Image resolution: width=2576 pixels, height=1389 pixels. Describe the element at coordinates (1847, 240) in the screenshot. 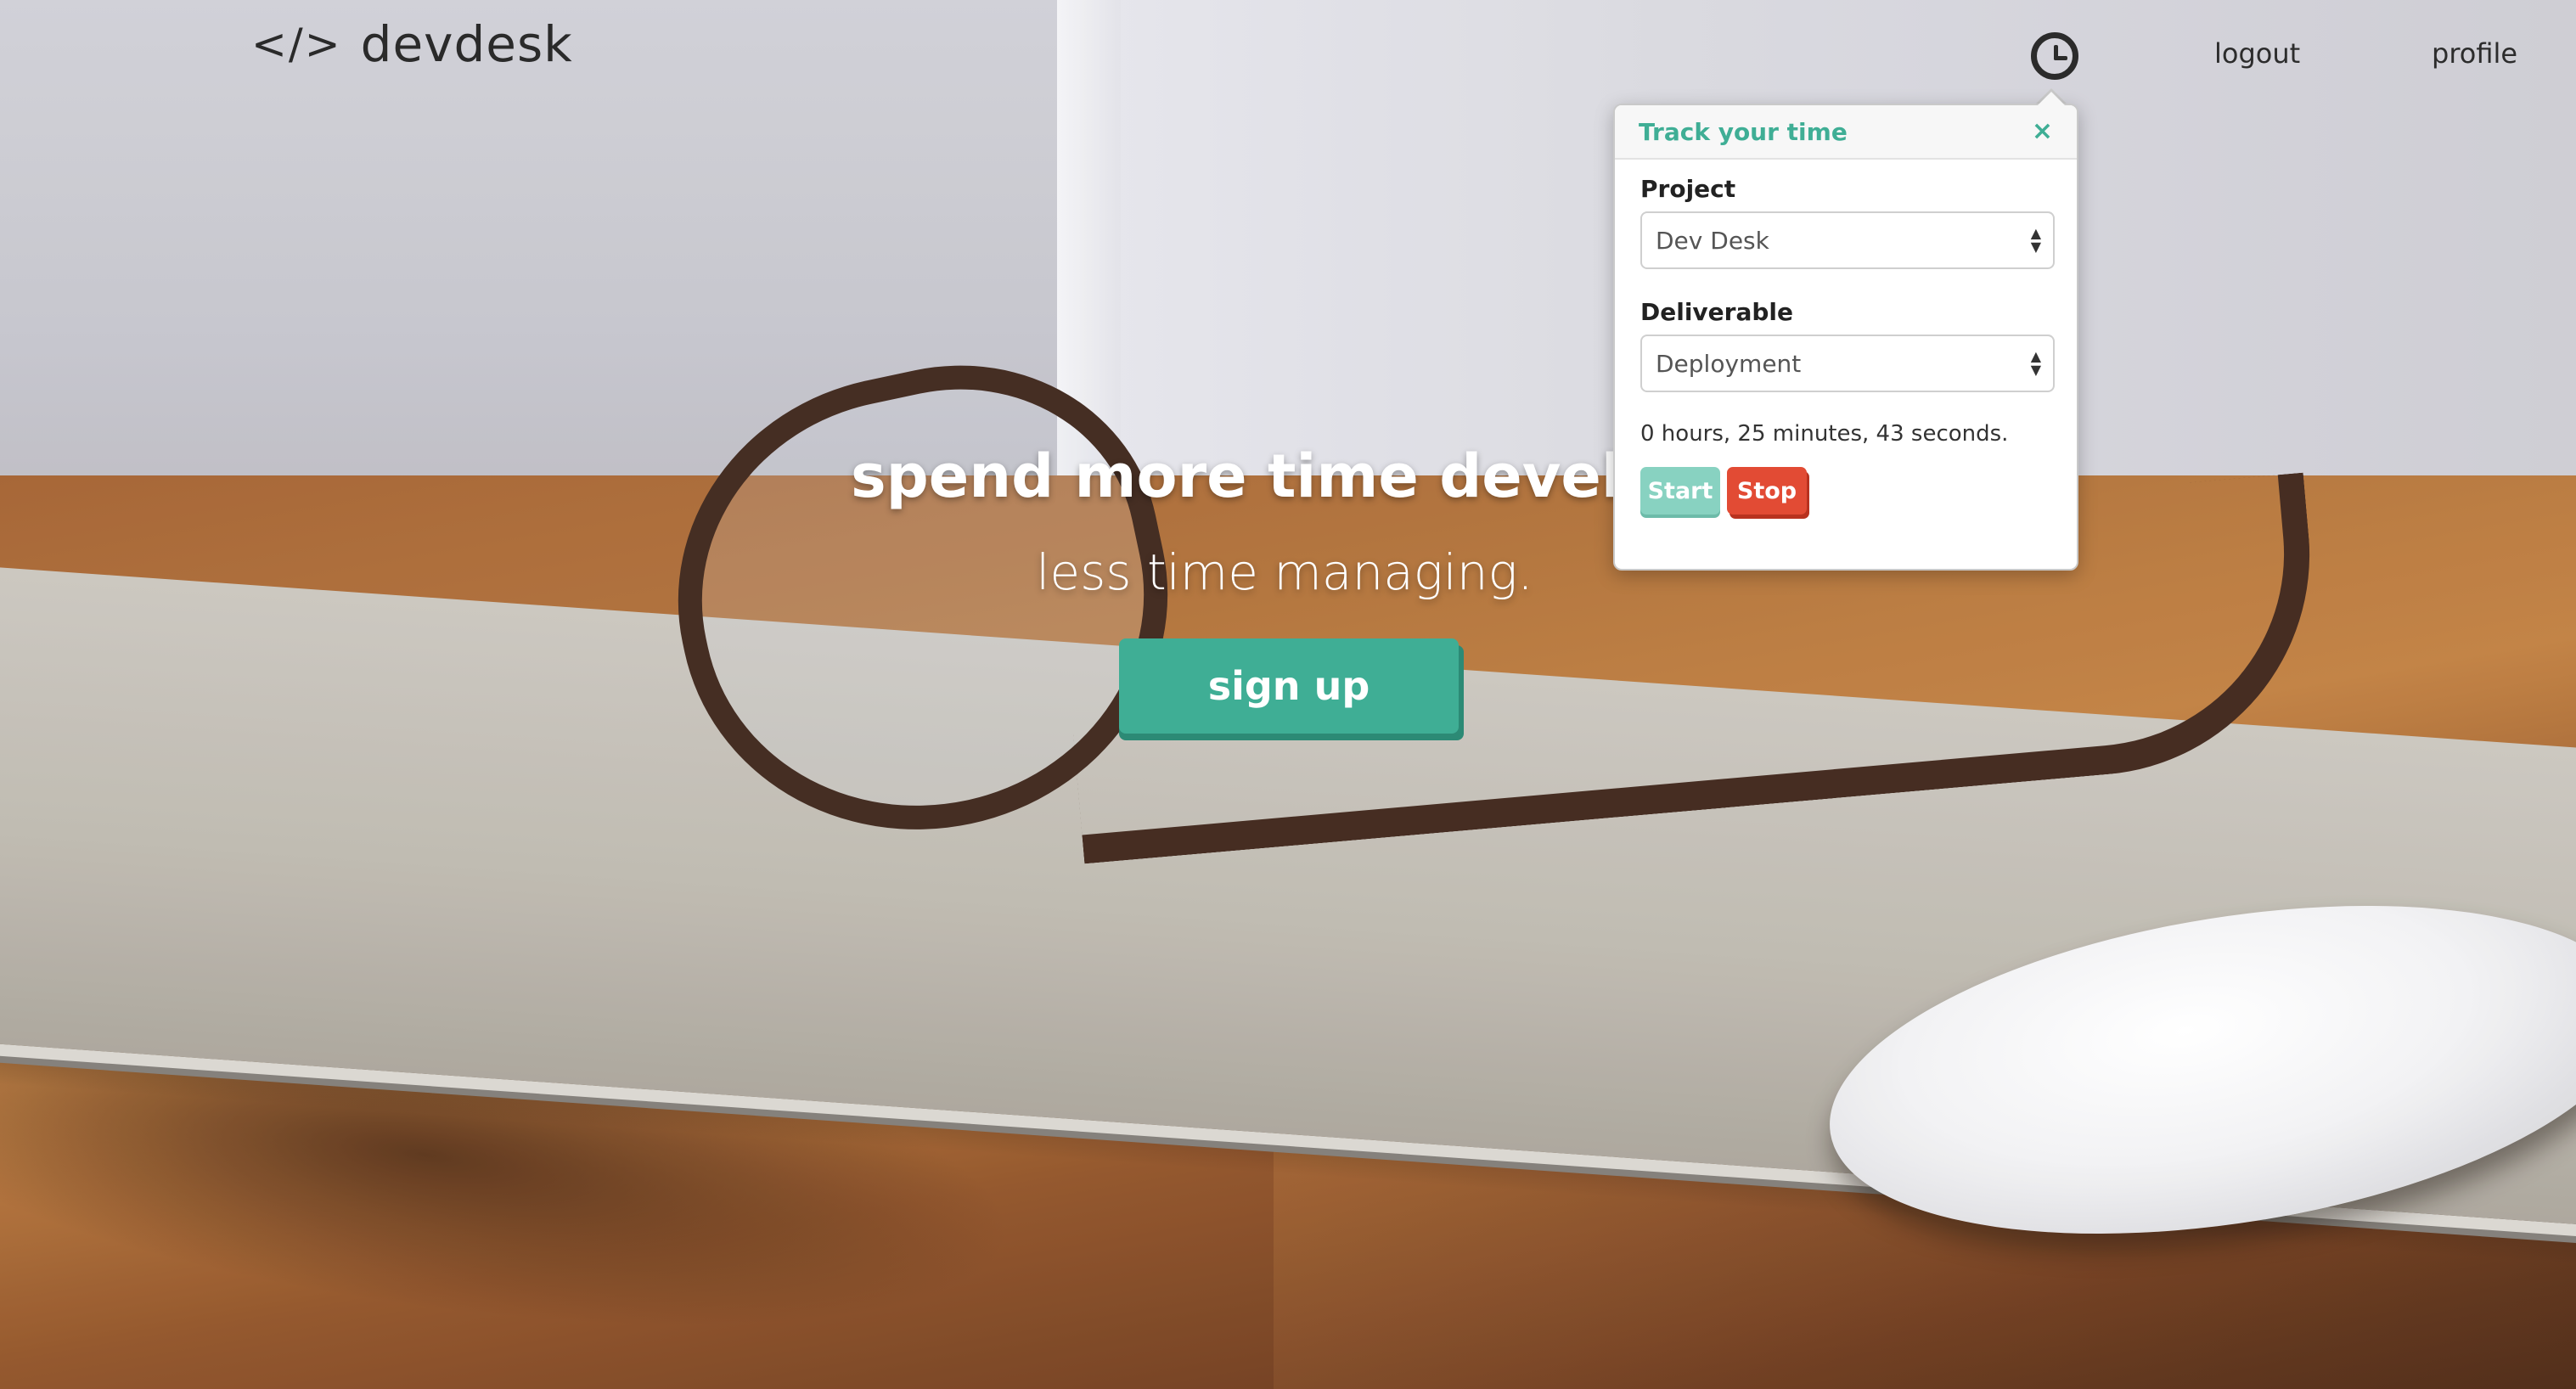

I see `project-select: Dev Desk ▲ ▼` at that location.